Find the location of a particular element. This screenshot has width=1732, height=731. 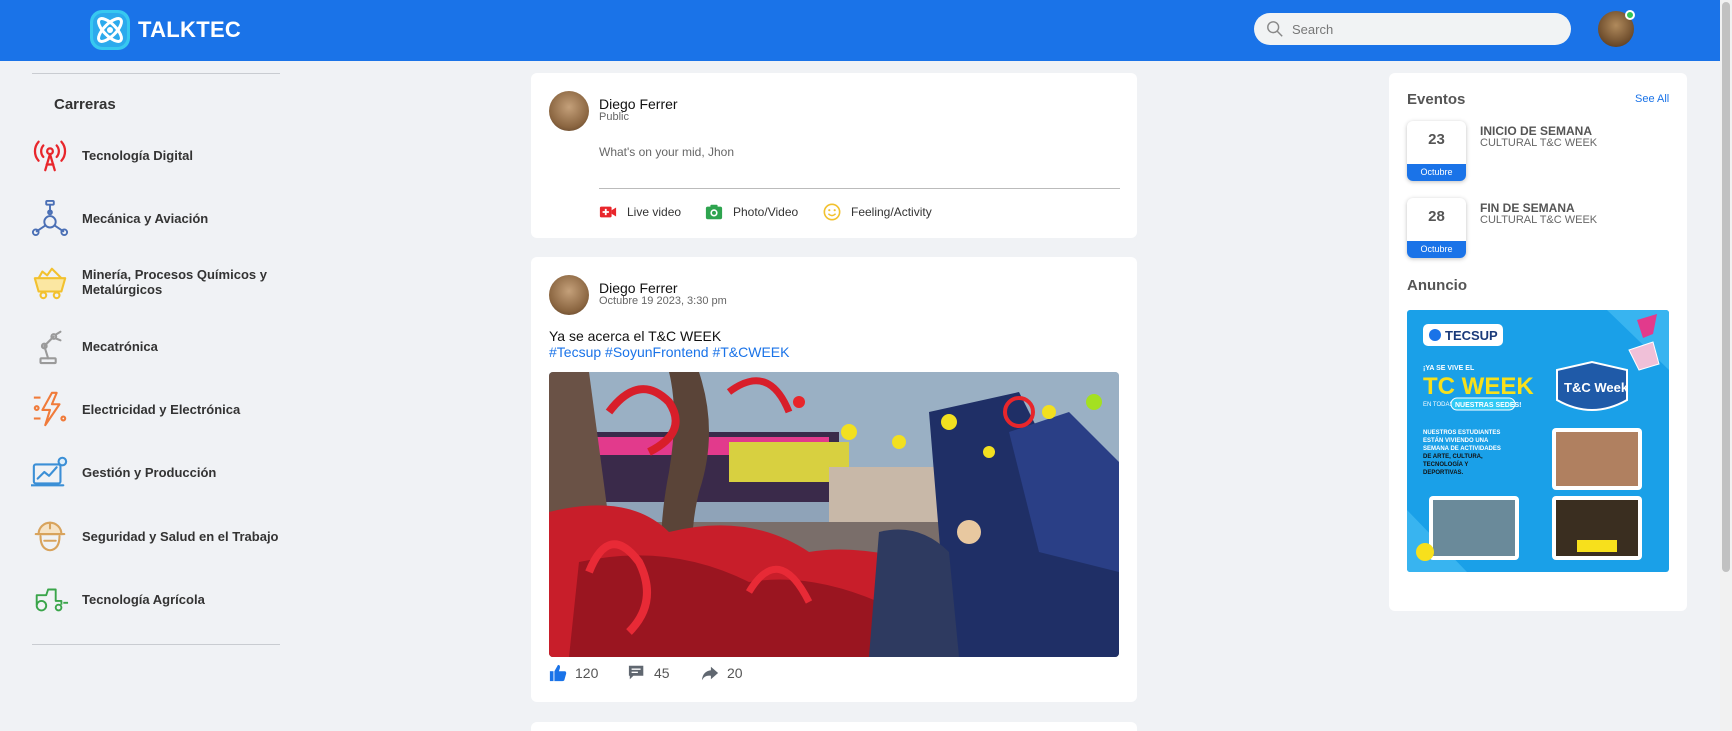

mechanical-icon is located at coordinates (50, 218).